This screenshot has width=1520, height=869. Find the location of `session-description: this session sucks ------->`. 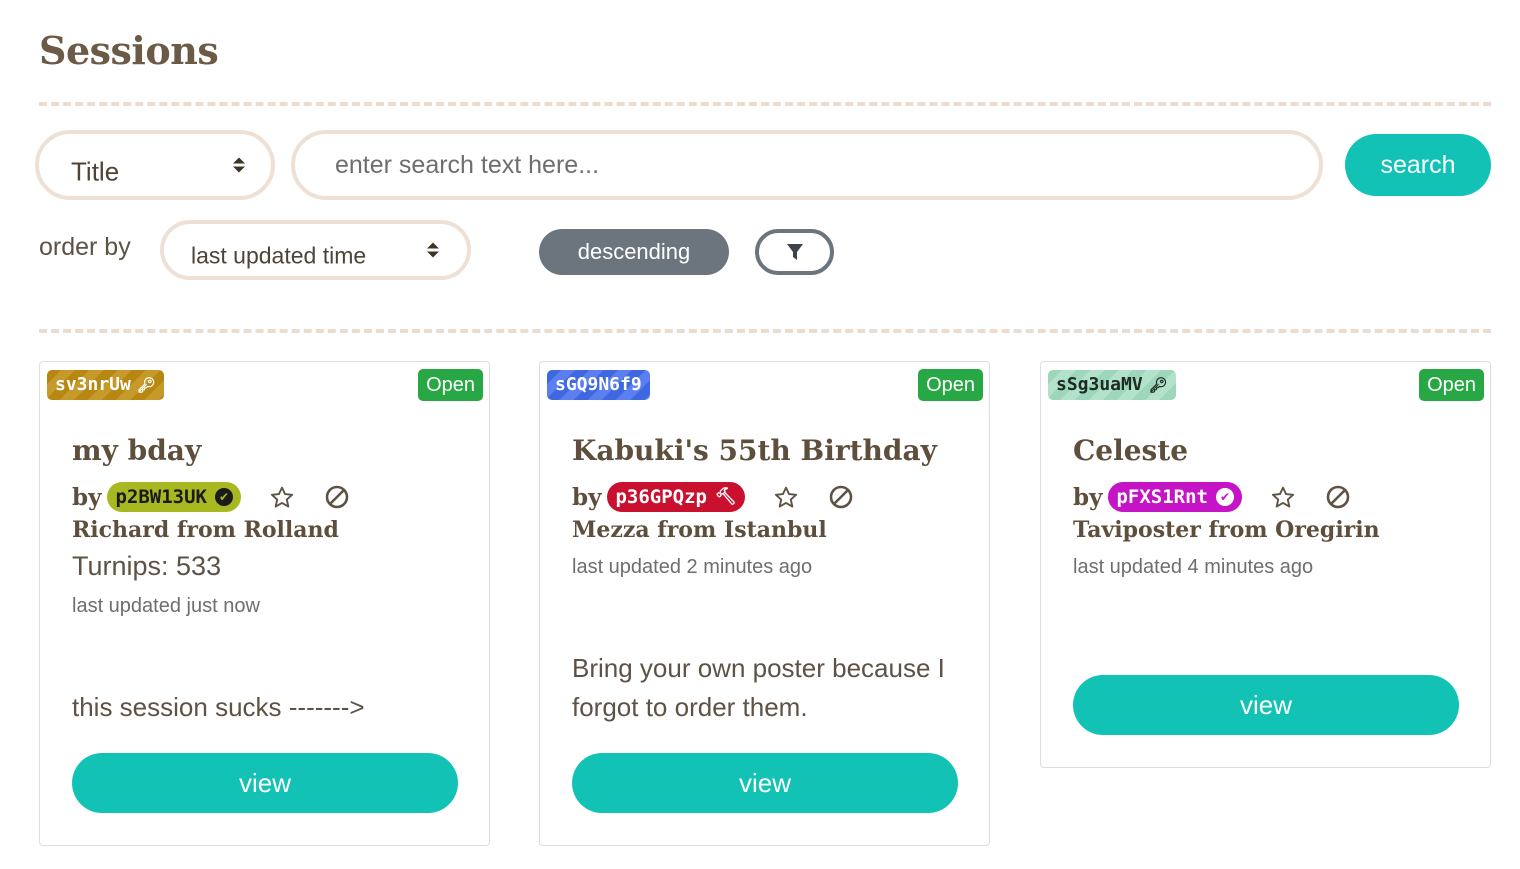

session-description: this session sucks -------> is located at coordinates (218, 707).